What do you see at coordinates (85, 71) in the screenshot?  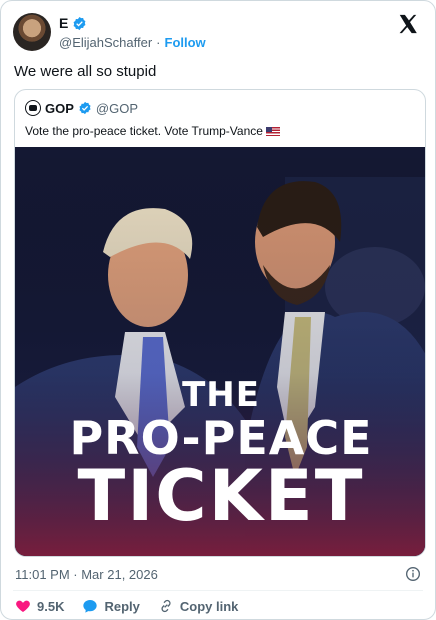 I see `tweet-text: We were all so stupid` at bounding box center [85, 71].